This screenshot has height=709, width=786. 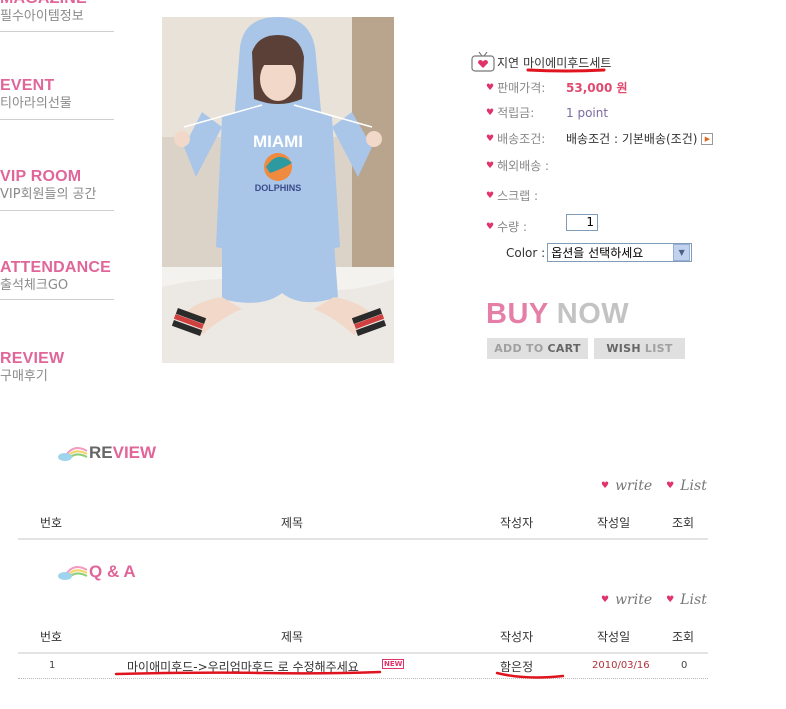 I want to click on menu-title: MAGAZINE, so click(x=57, y=4).